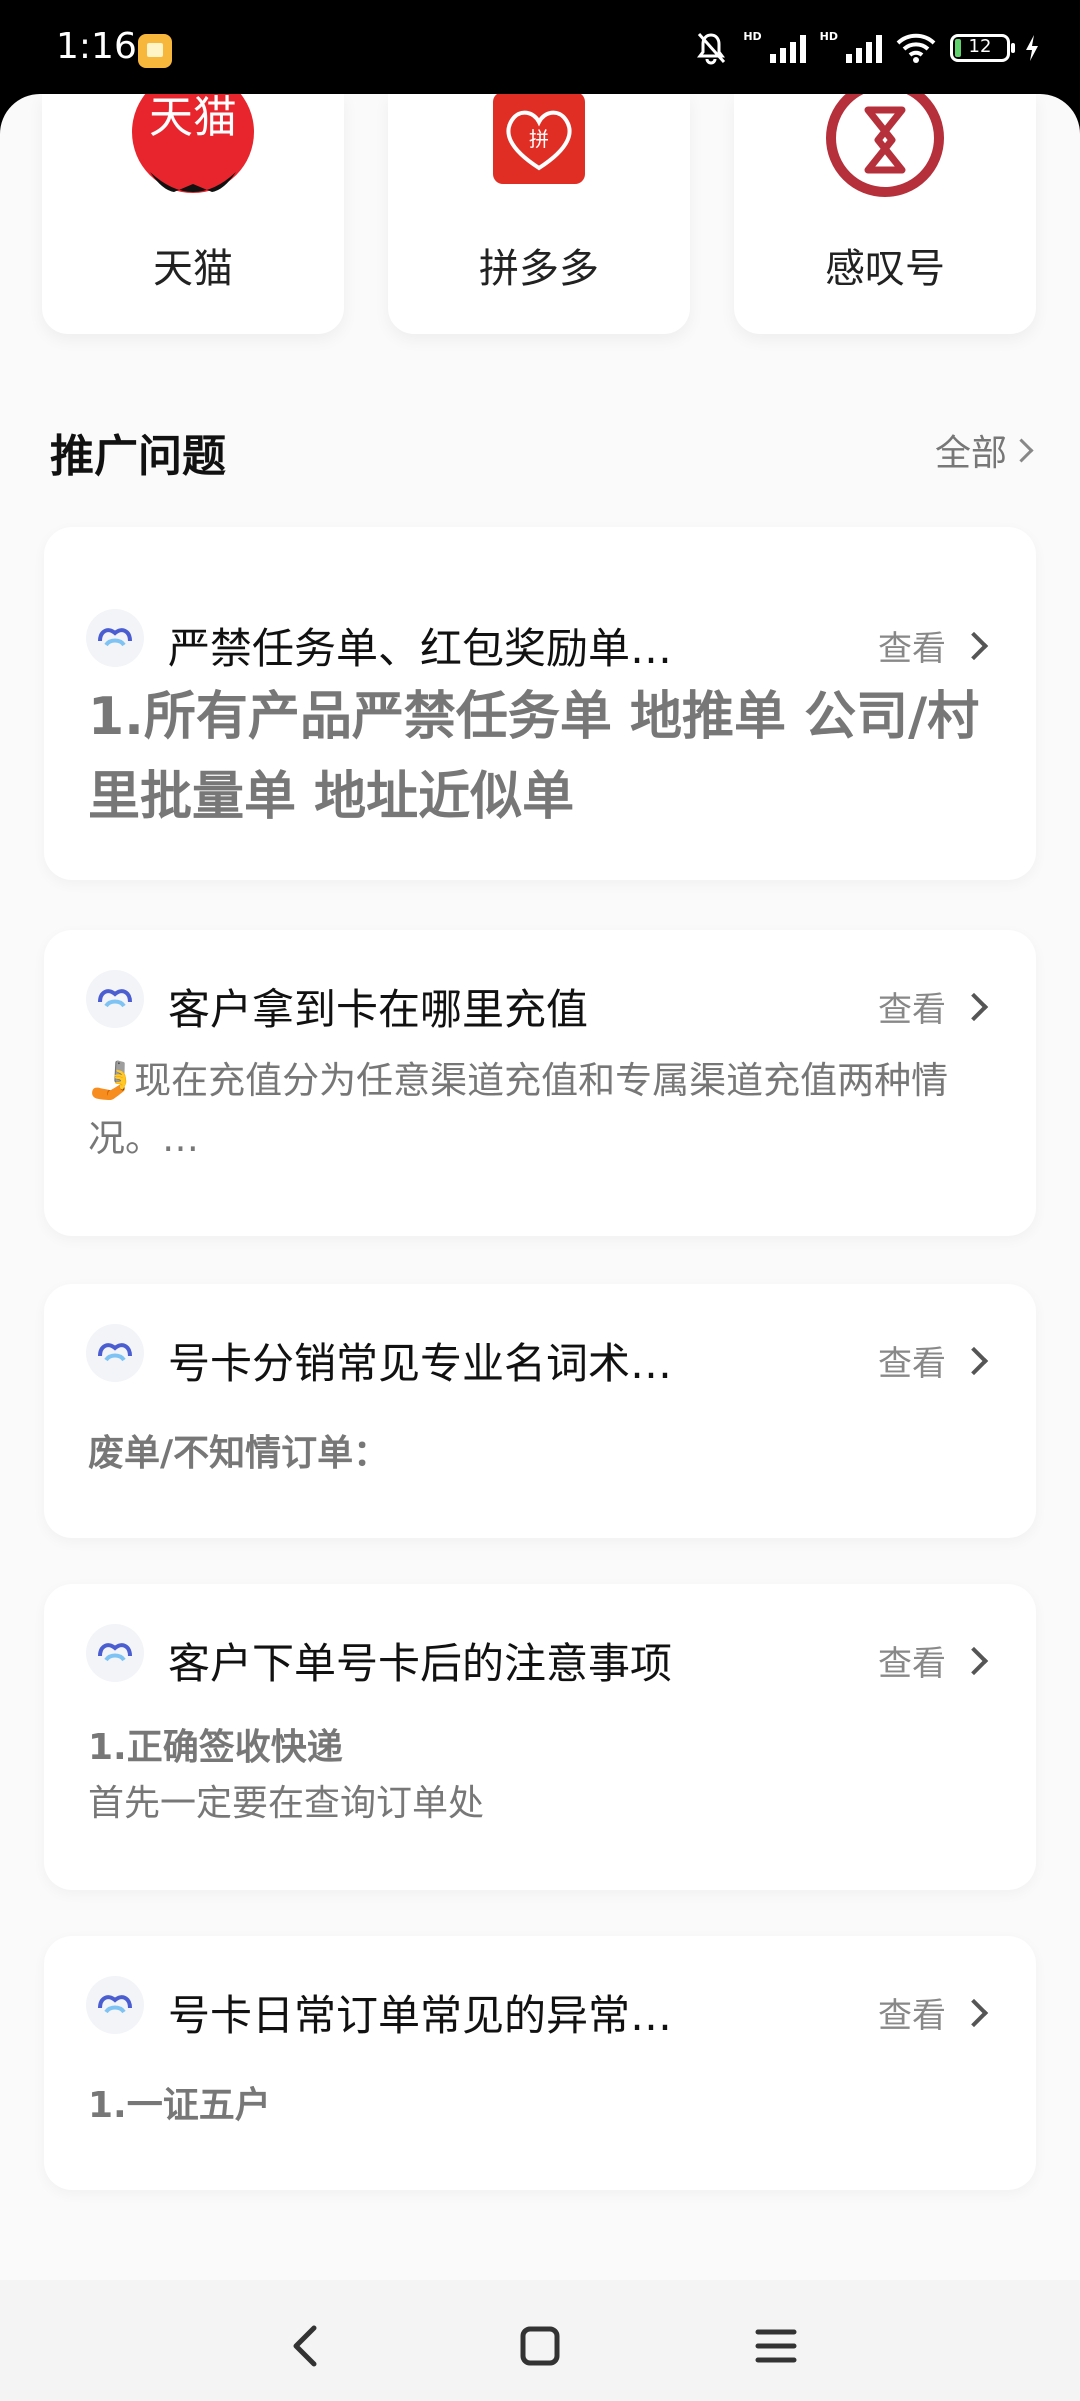 Image resolution: width=1080 pixels, height=2401 pixels. Describe the element at coordinates (179, 2105) in the screenshot. I see `question-body: 1.一证五户` at that location.